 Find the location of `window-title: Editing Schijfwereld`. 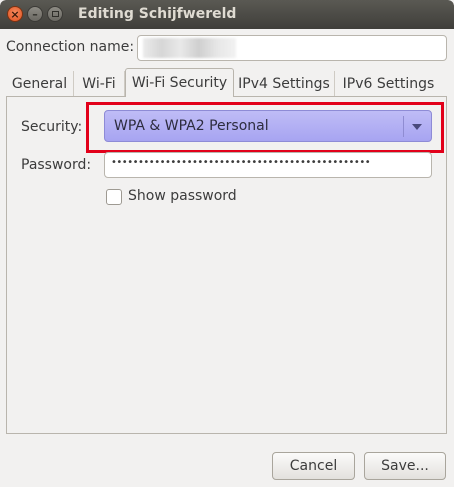

window-title: Editing Schijfwereld is located at coordinates (157, 14).